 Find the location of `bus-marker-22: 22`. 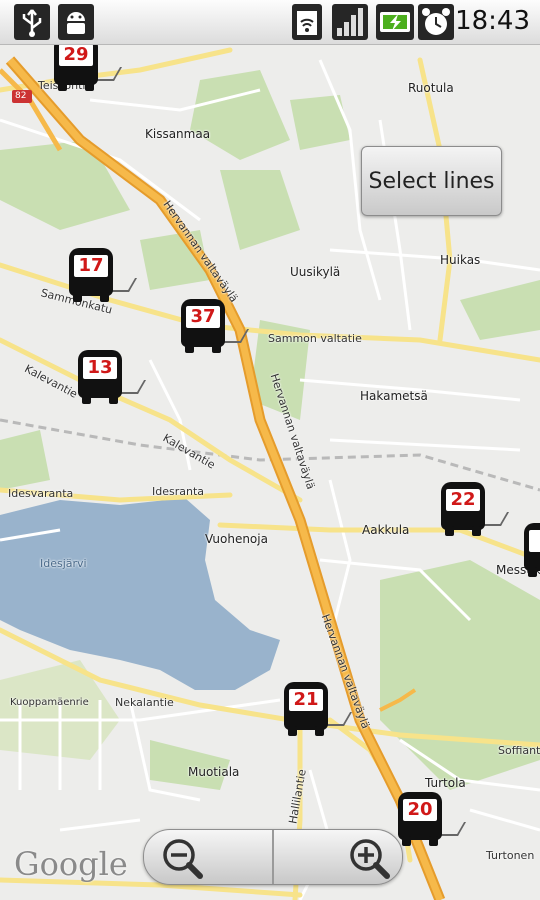

bus-marker-22: 22 is located at coordinates (475, 510).